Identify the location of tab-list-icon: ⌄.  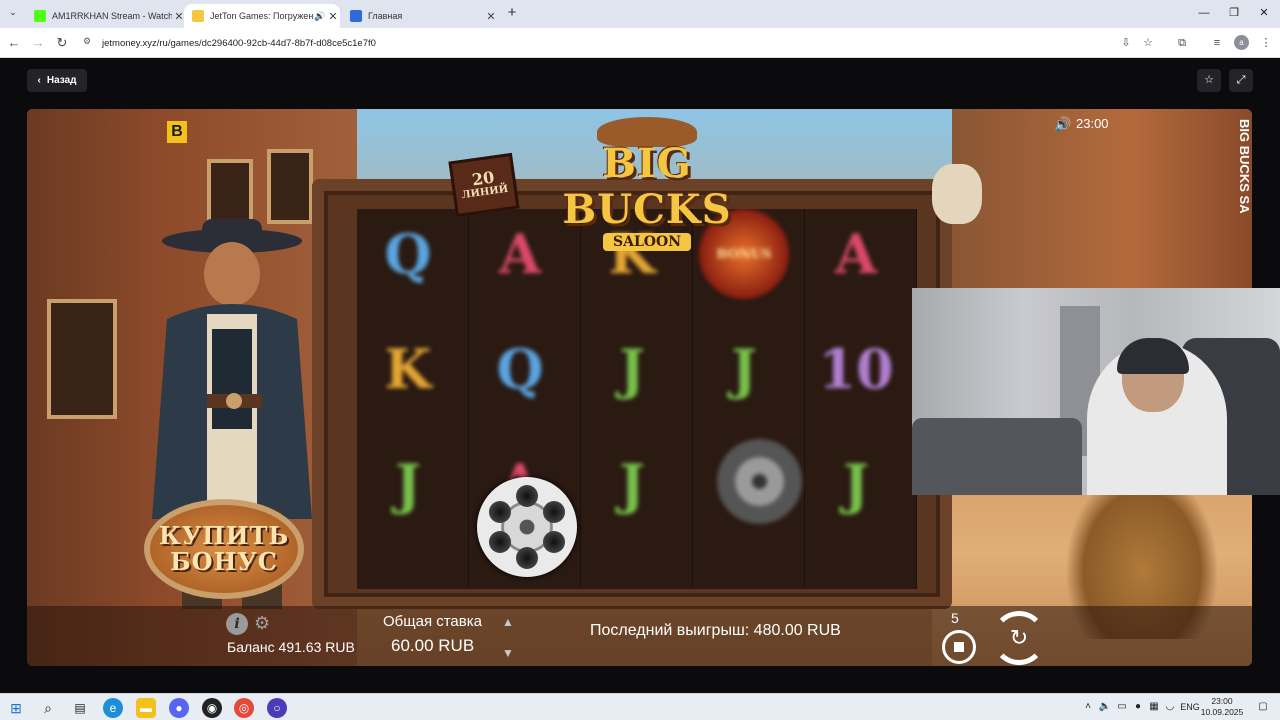
(13, 14).